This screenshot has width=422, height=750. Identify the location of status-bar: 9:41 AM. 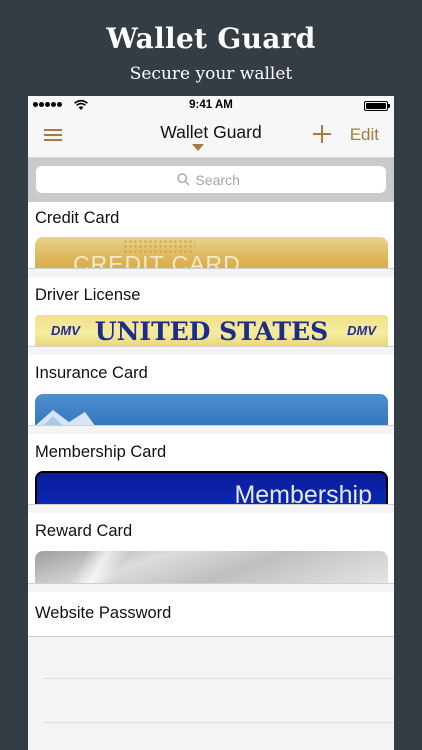
(211, 106).